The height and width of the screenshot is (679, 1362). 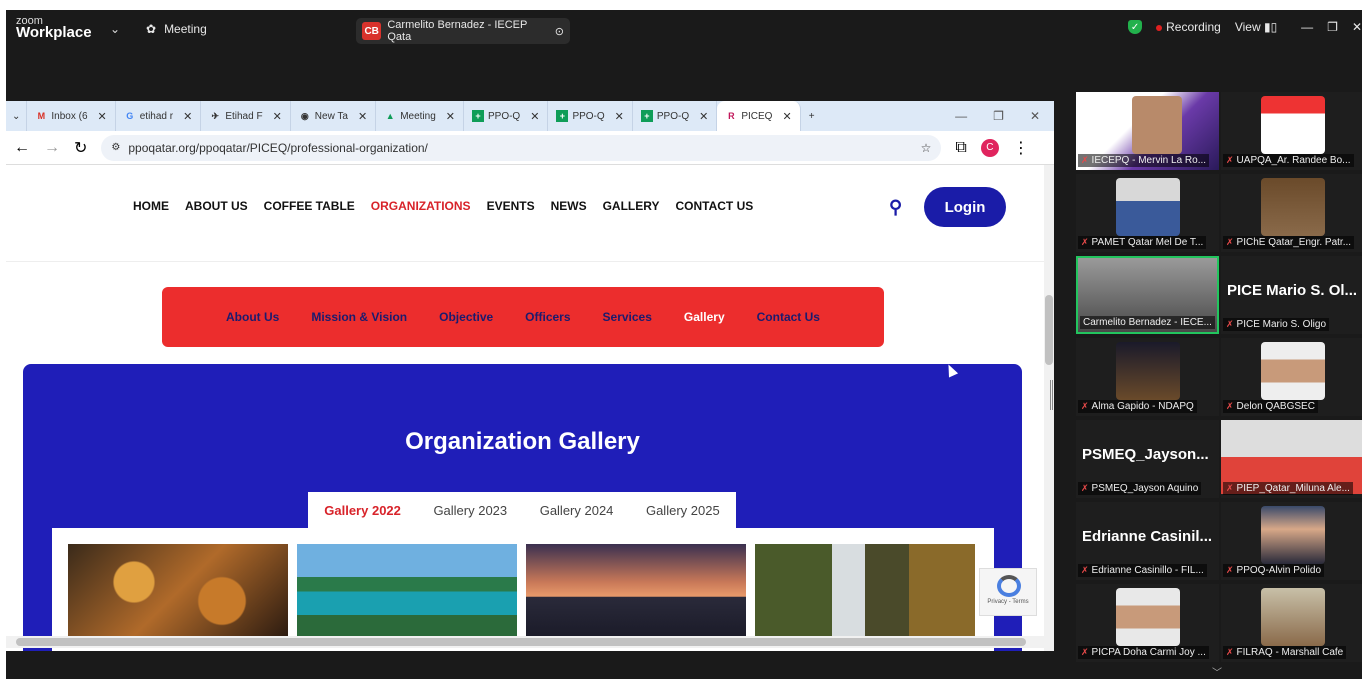 I want to click on menu-icon: ⋮, so click(x=1021, y=148).